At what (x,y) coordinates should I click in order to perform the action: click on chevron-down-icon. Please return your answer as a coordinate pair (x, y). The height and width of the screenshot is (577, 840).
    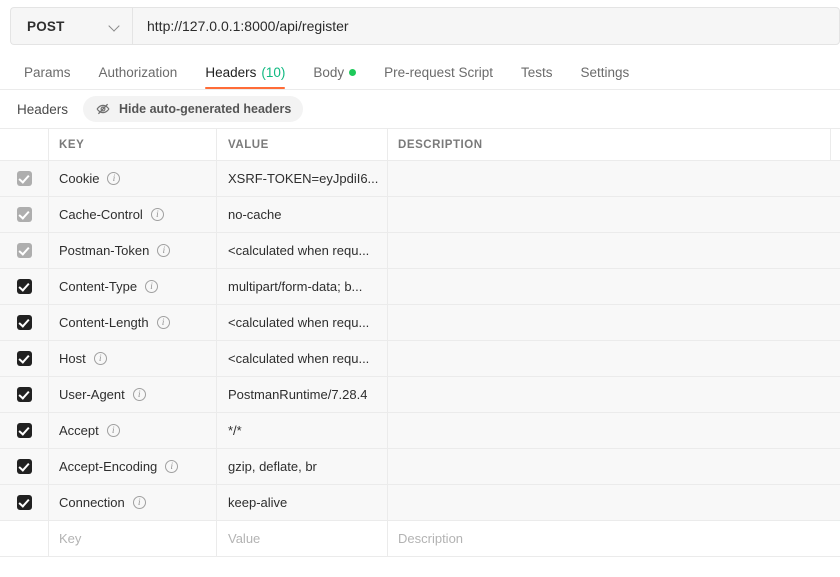
    Looking at the image, I should click on (114, 26).